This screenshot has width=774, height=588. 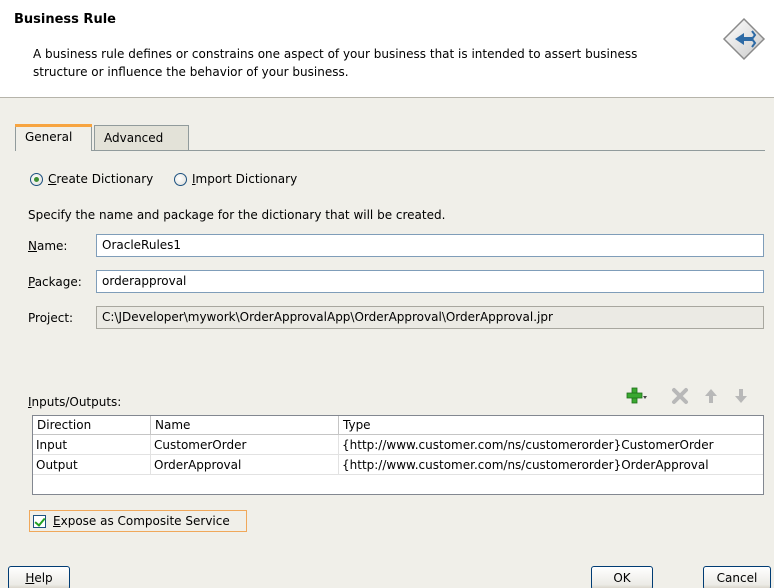 What do you see at coordinates (141, 521) in the screenshot?
I see `expose-composite-label: Expose as Composite Service` at bounding box center [141, 521].